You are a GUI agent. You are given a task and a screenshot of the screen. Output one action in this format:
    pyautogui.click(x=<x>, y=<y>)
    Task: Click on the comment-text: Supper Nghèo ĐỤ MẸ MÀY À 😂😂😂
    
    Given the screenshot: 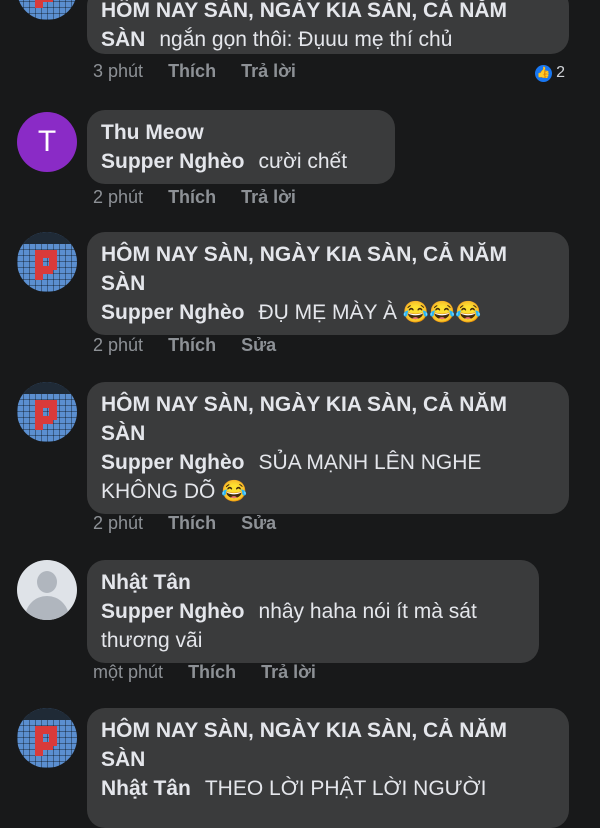 What is the action you would take?
    pyautogui.click(x=329, y=312)
    